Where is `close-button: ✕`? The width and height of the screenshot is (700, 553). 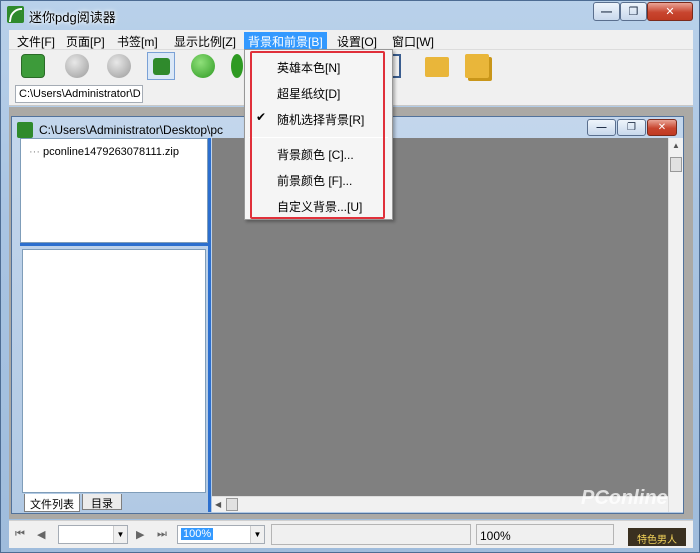
close-button: ✕ is located at coordinates (670, 11).